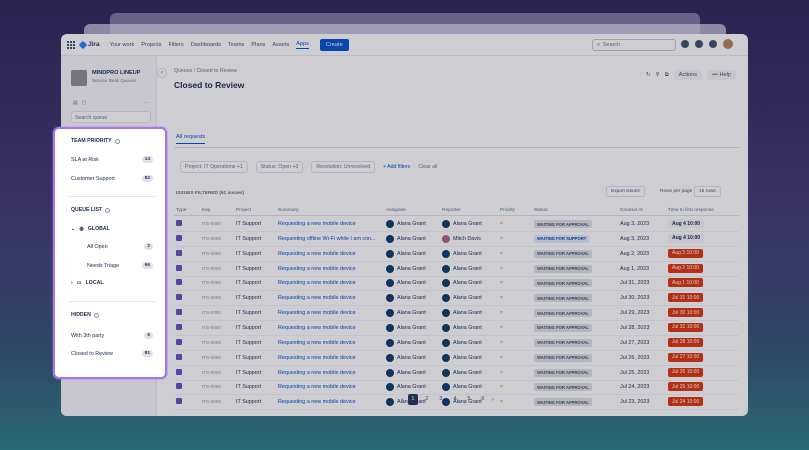 The image size is (809, 450). What do you see at coordinates (288, 210) in the screenshot?
I see `col-summary: Summary` at bounding box center [288, 210].